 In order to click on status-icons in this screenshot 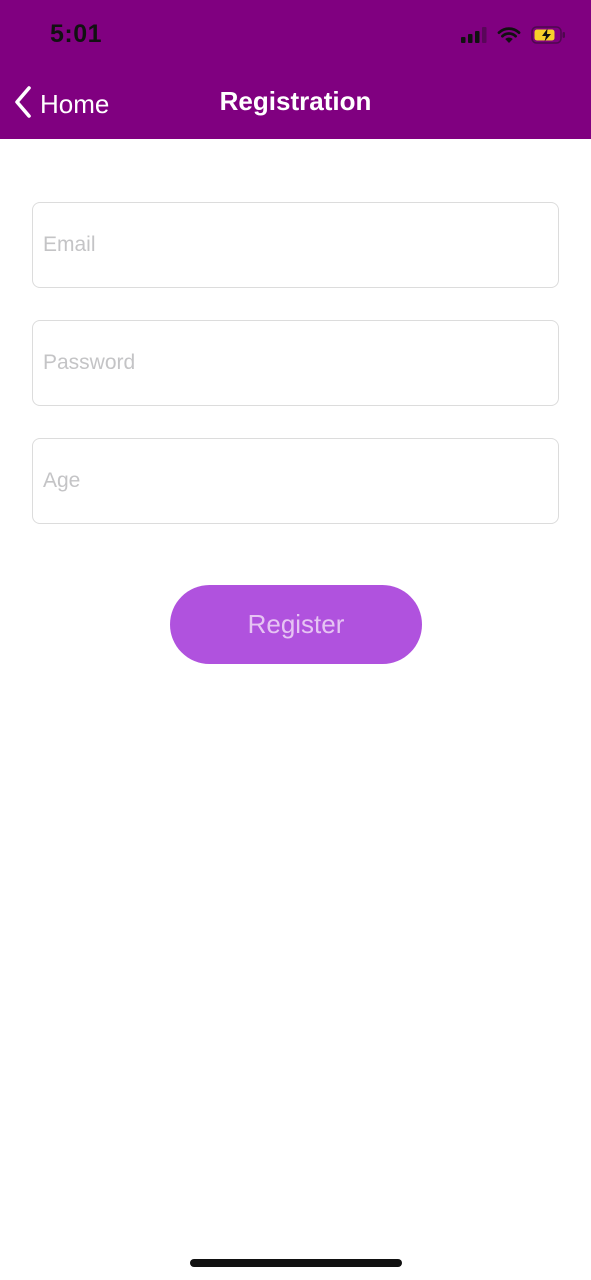, I will do `click(514, 37)`.